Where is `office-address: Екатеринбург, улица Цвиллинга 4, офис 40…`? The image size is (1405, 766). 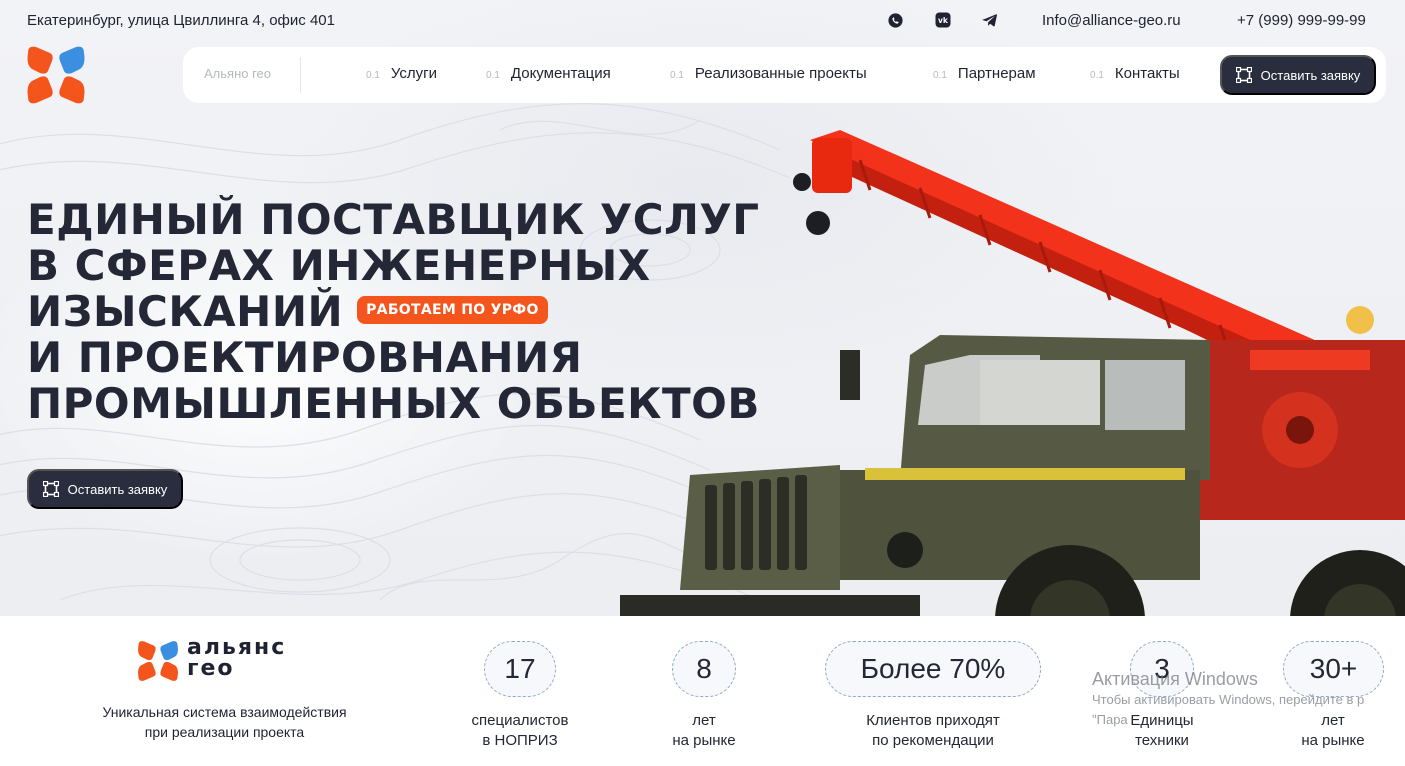
office-address: Екатеринбург, улица Цвиллинга 4, офис 40… is located at coordinates (181, 20).